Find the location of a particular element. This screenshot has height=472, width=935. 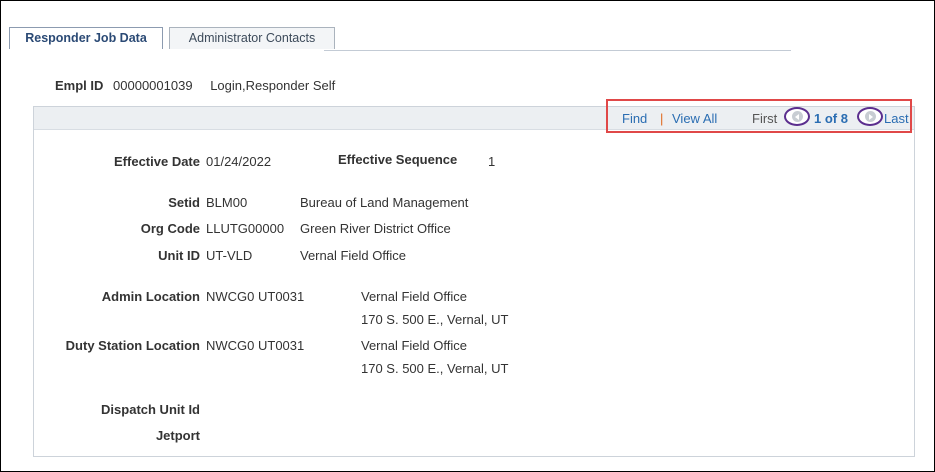

effective-sequence-label: Effective Sequence is located at coordinates (398, 159).